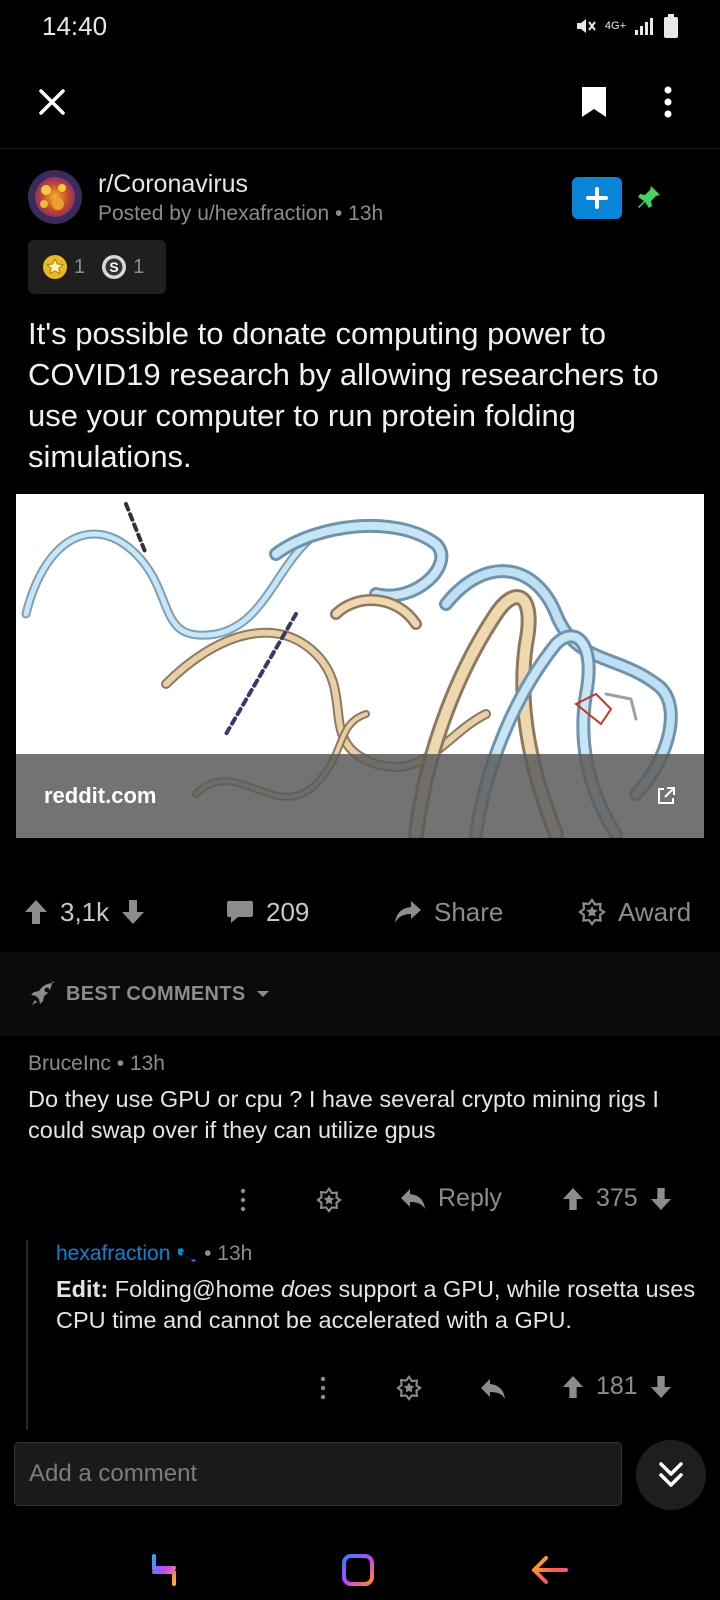 The image size is (720, 1600). I want to click on link-domain: reddit.com, so click(100, 795).